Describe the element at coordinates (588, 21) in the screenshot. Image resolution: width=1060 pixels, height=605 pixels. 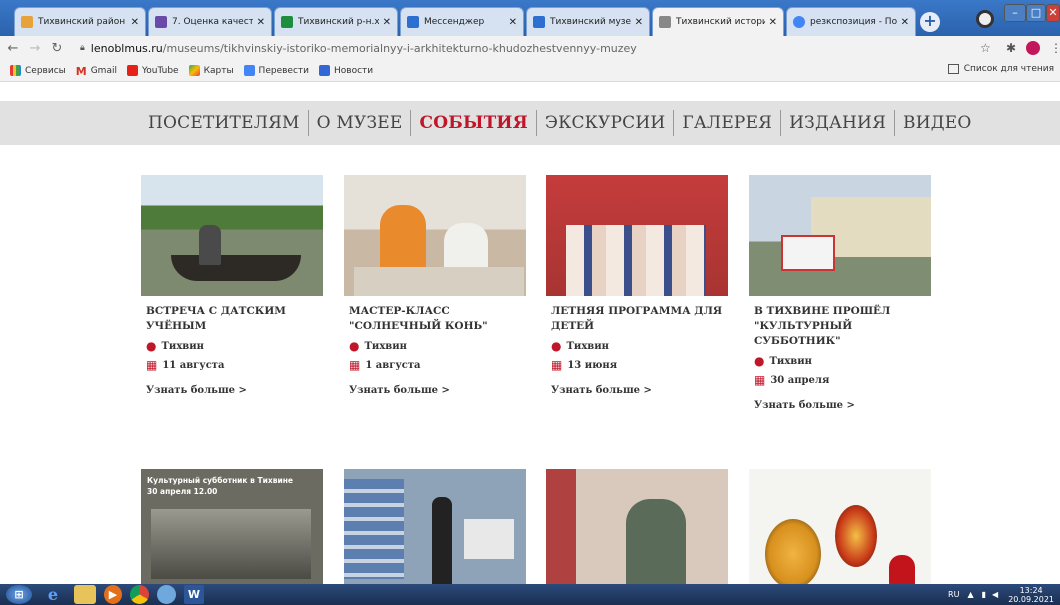
I see `browser-tab: Тихвинский музей ✕` at that location.